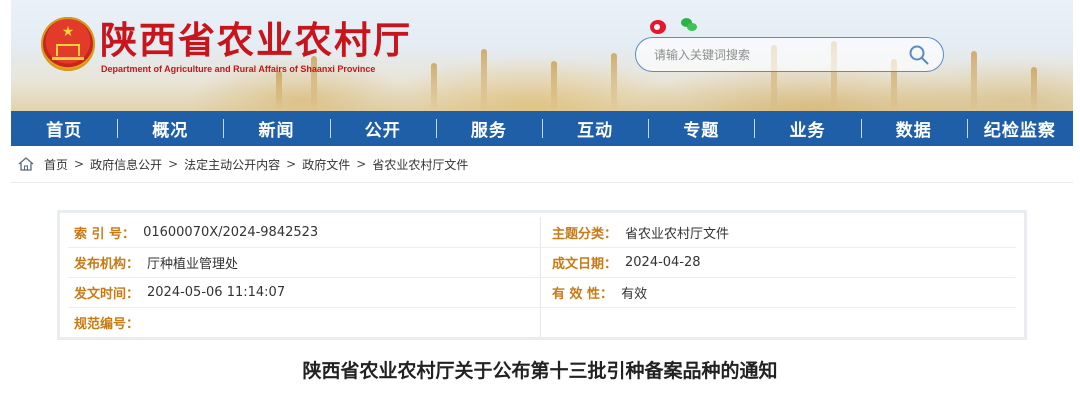 This screenshot has width=1080, height=417. I want to click on pub-time-value: 2024-05-06 11:14:07, so click(216, 292).